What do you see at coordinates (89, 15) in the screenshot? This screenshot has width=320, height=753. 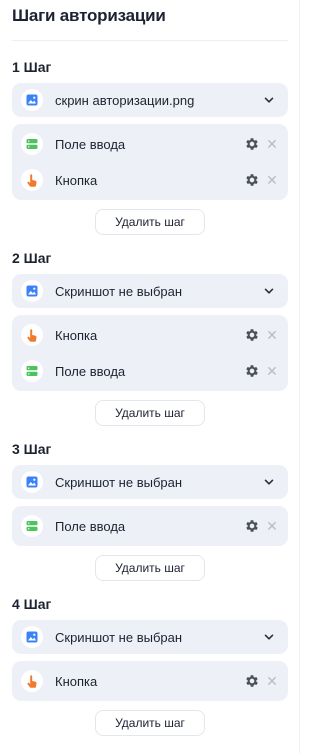 I see `panel-title: Шаги авторизации` at bounding box center [89, 15].